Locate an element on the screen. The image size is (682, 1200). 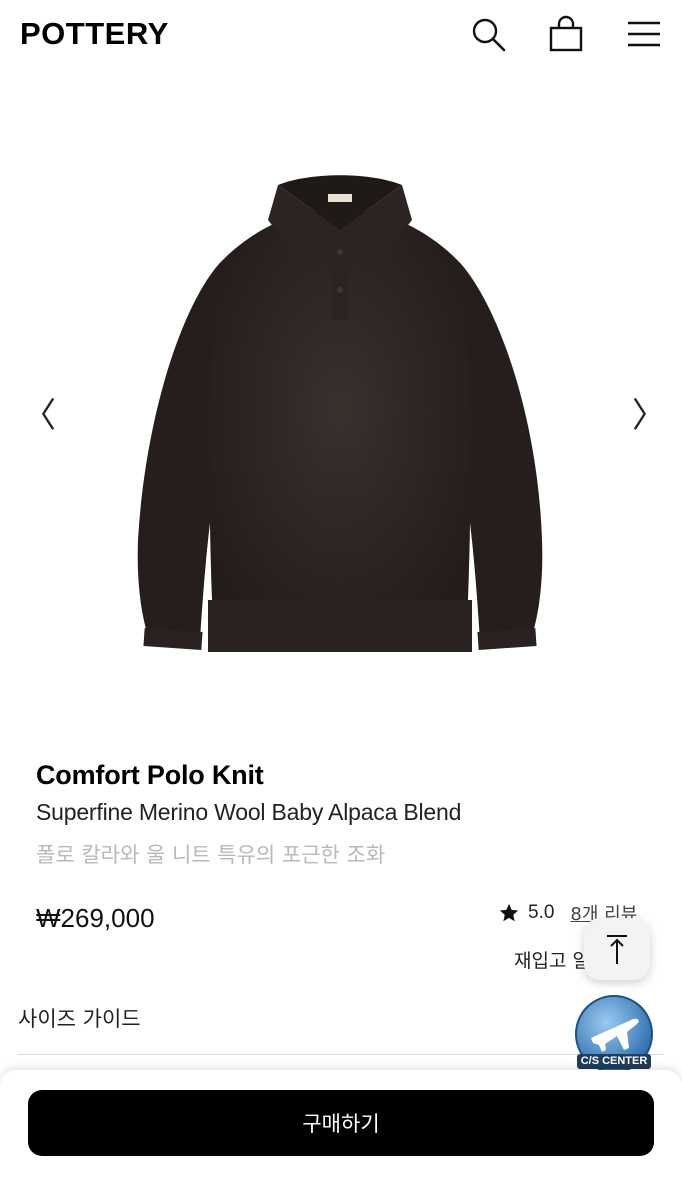
size-guide-link: 사이즈 가이드 is located at coordinates (79, 1018).